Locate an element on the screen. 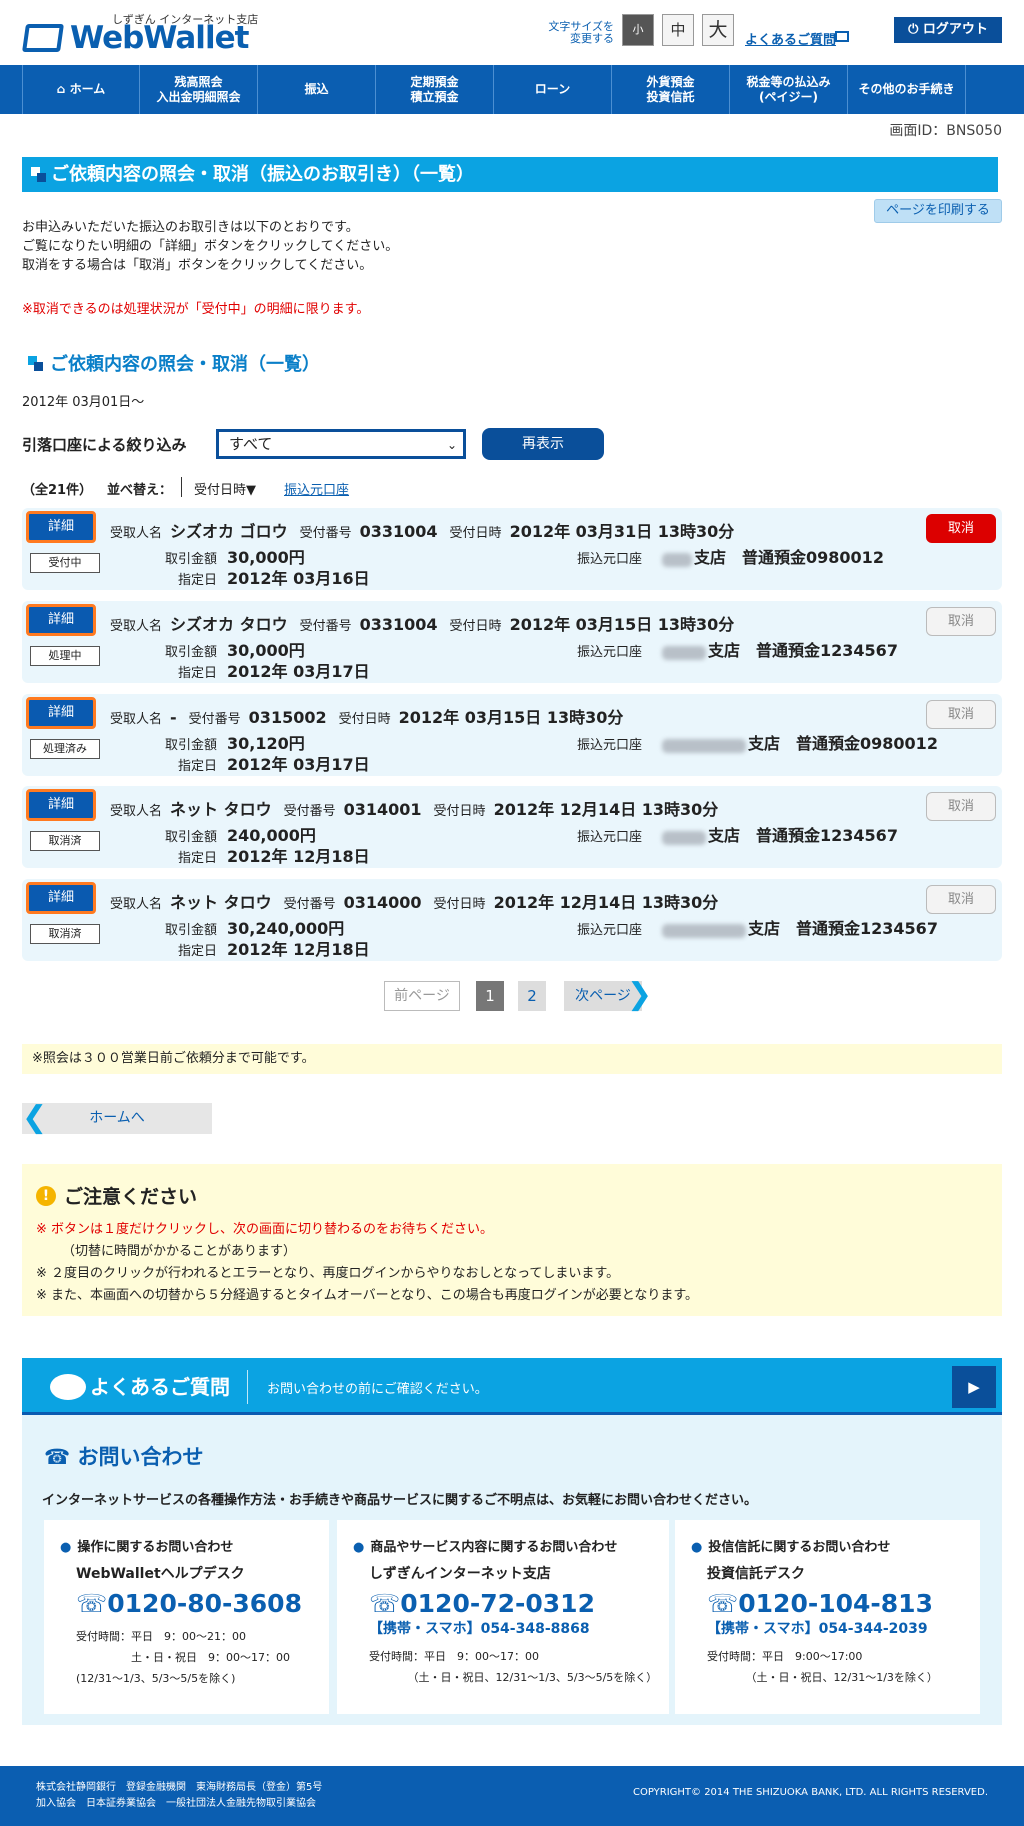 This screenshot has width=1024, height=1826. sort-label: 並べ替え： is located at coordinates (140, 490).